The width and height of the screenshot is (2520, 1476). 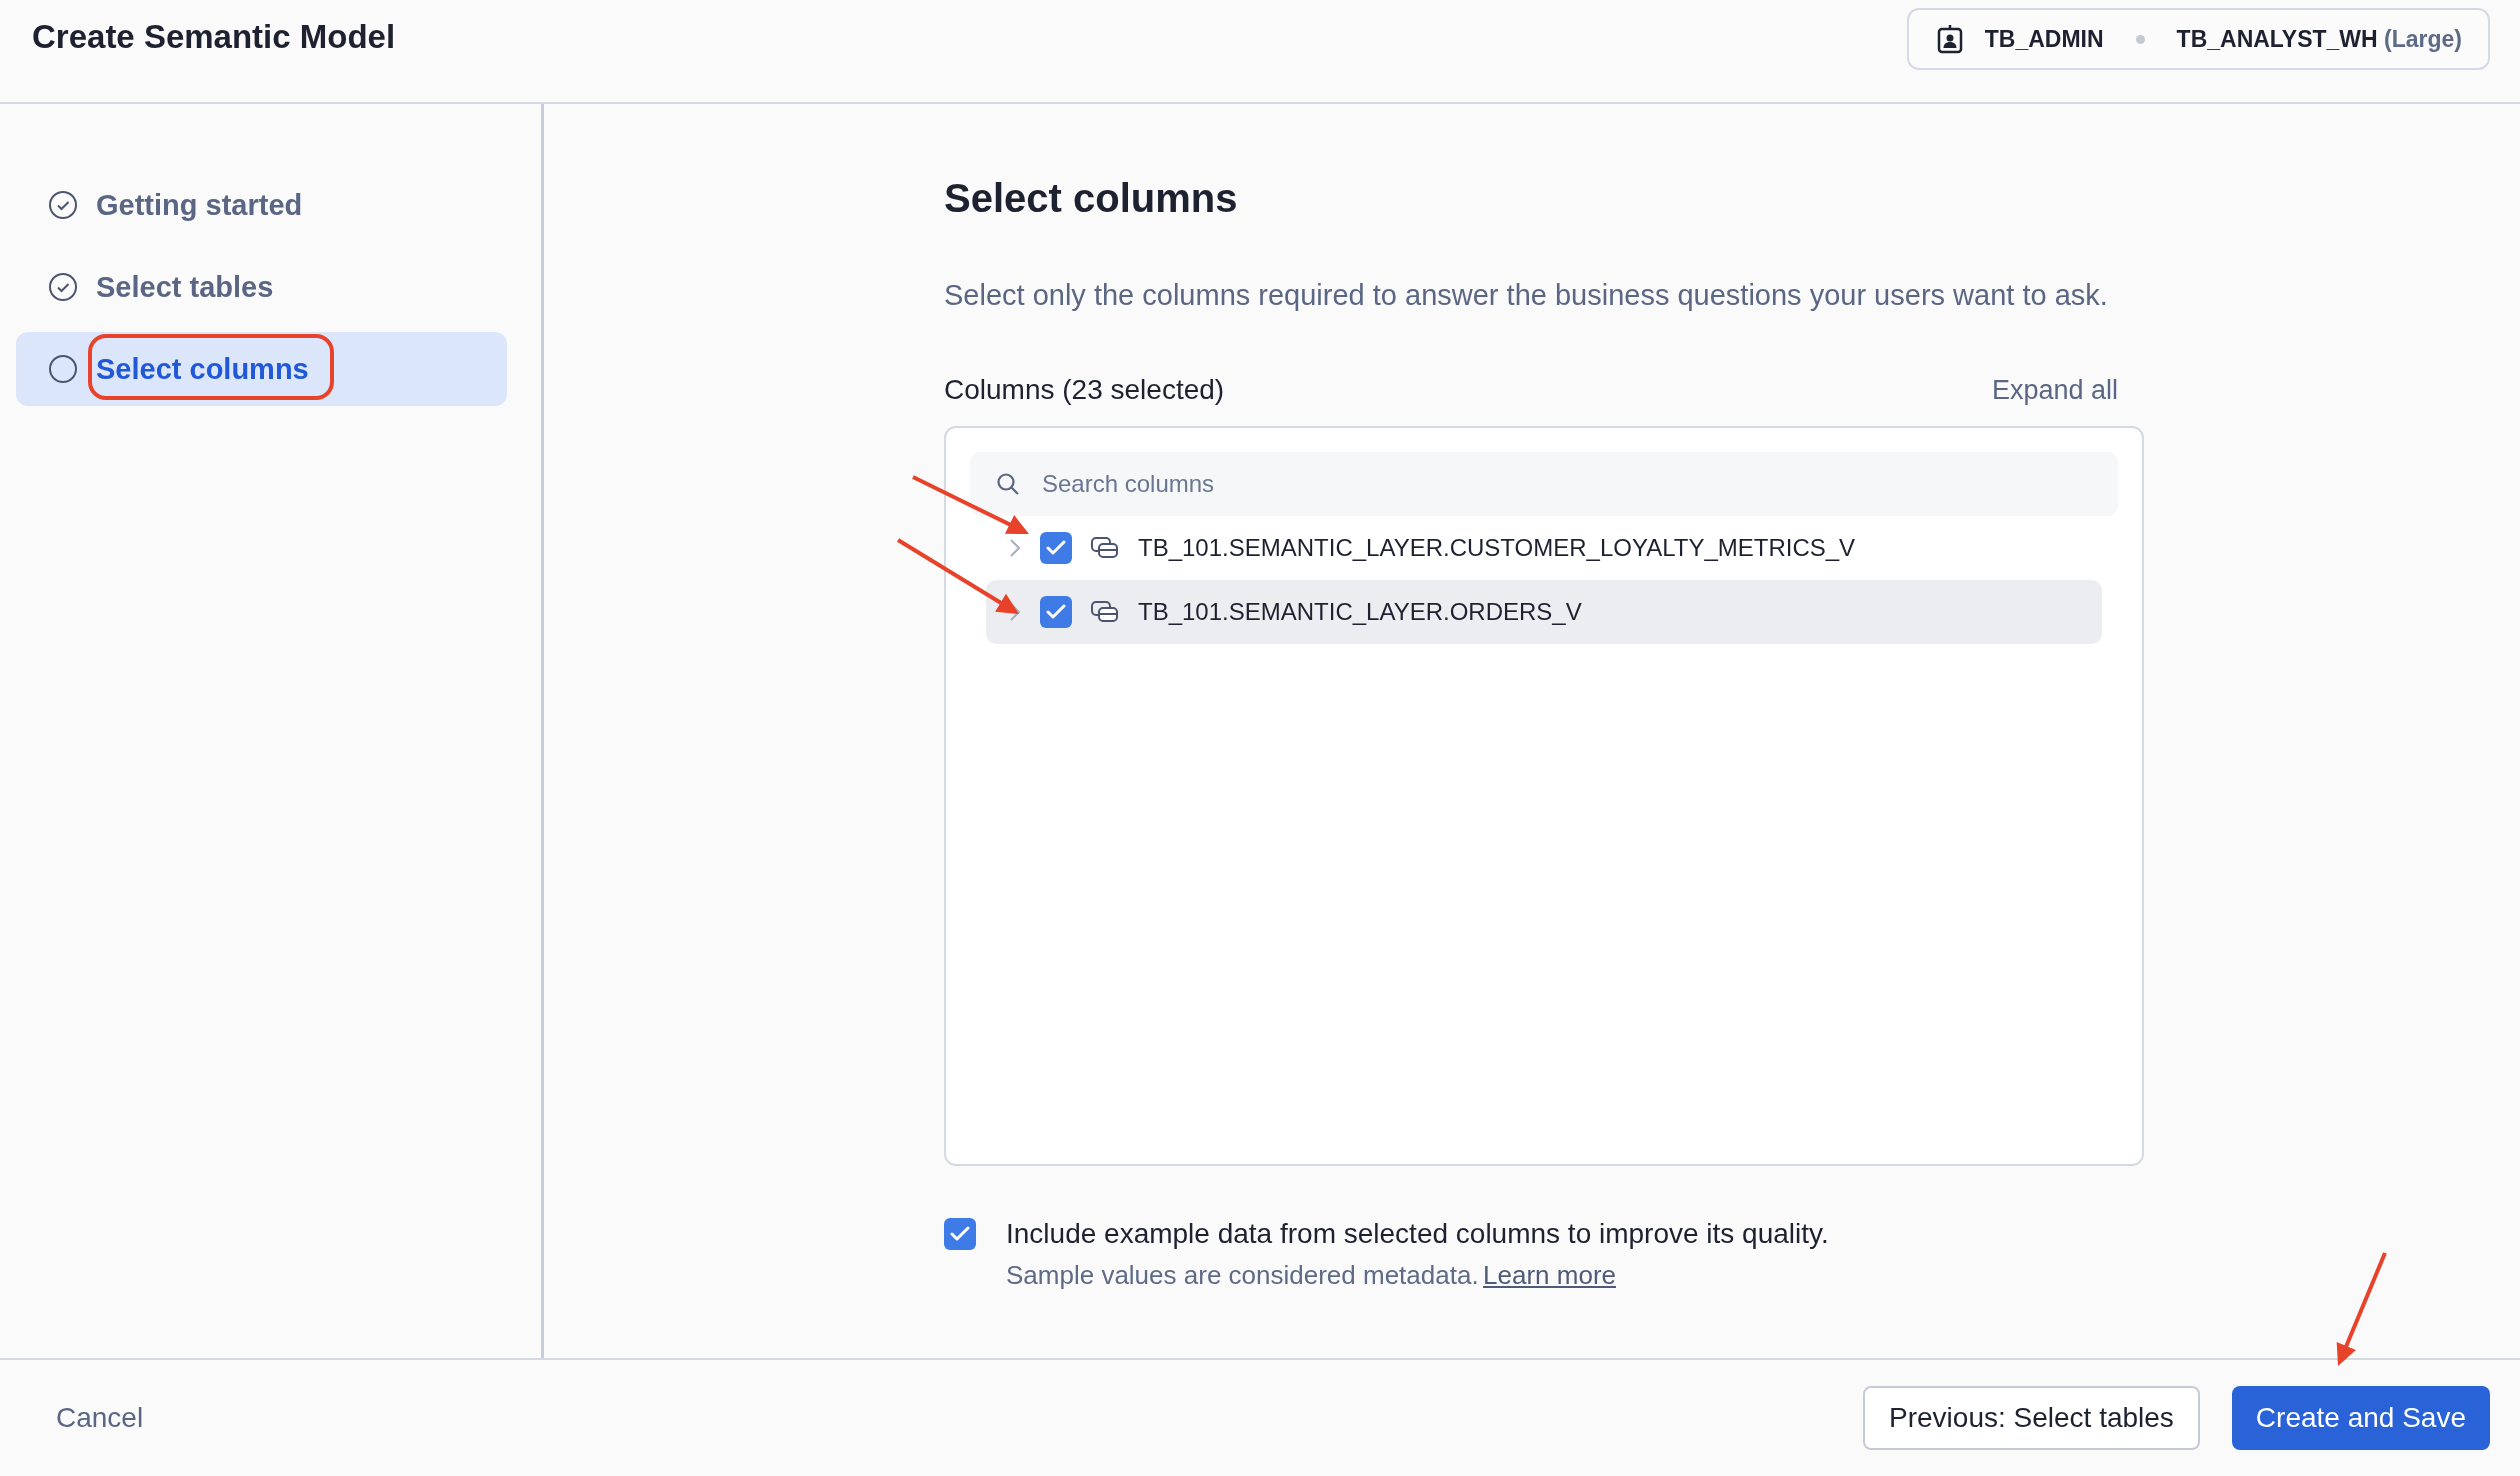 What do you see at coordinates (1550, 1275) in the screenshot?
I see `learn-more-link: Learn more` at bounding box center [1550, 1275].